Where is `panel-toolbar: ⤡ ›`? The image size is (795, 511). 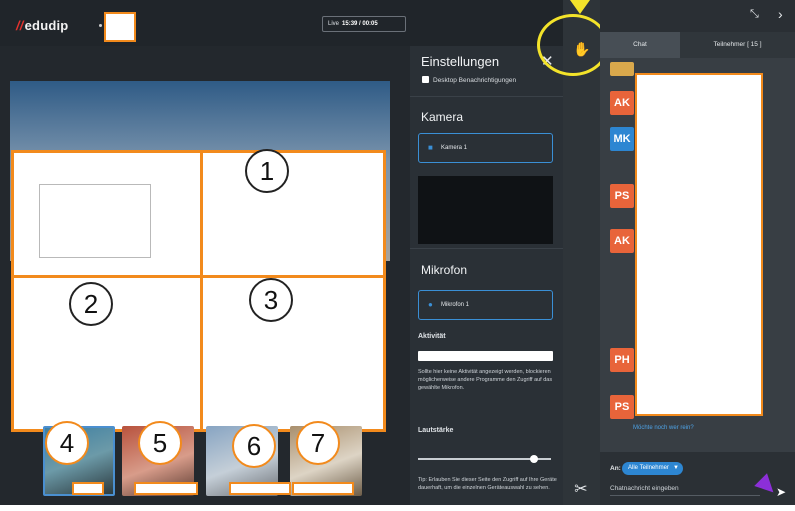 panel-toolbar: ⤡ › is located at coordinates (697, 16).